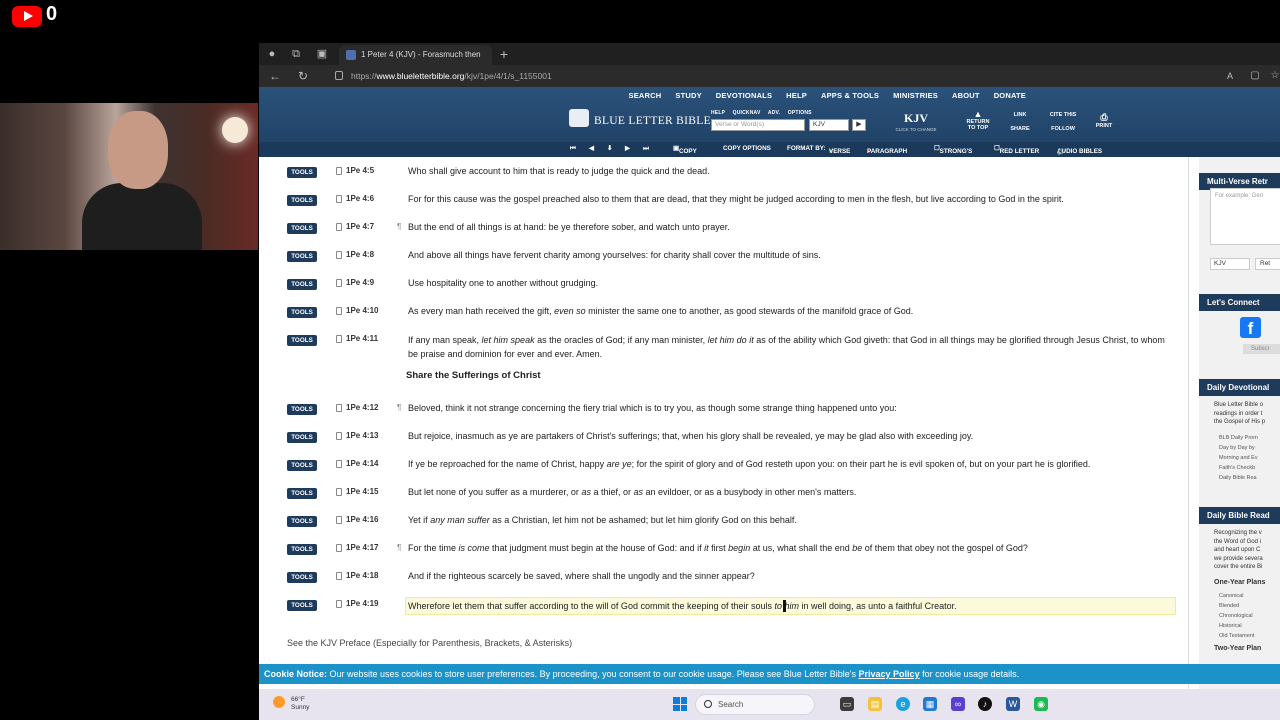 The height and width of the screenshot is (720, 1280). Describe the element at coordinates (362, 519) in the screenshot. I see `verse-ref: 1Pe 4:16` at that location.